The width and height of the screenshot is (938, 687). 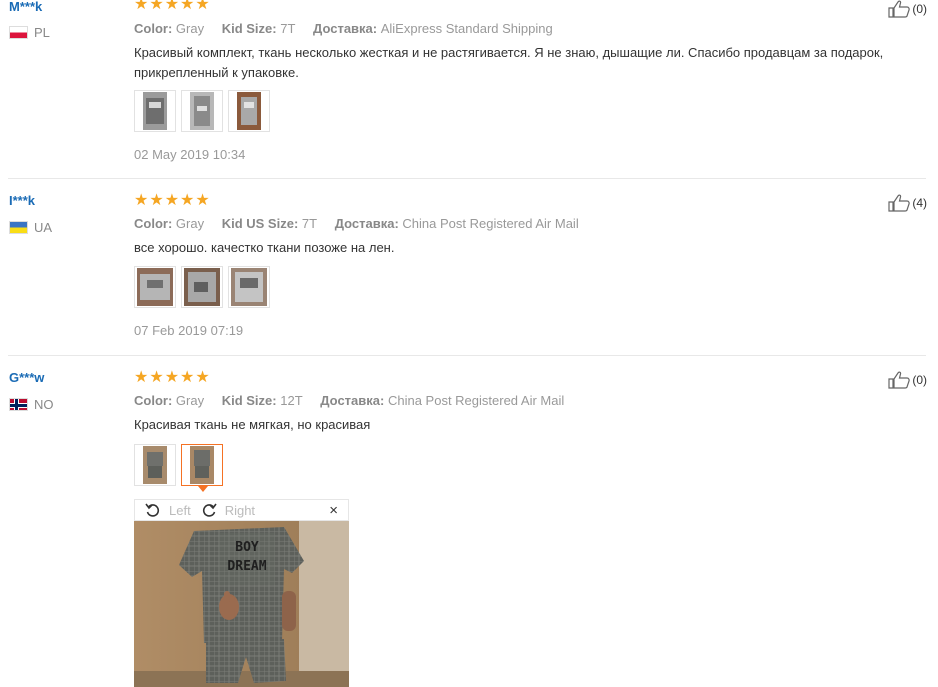 What do you see at coordinates (260, 223) in the screenshot?
I see `size-label: Kid US Size:` at bounding box center [260, 223].